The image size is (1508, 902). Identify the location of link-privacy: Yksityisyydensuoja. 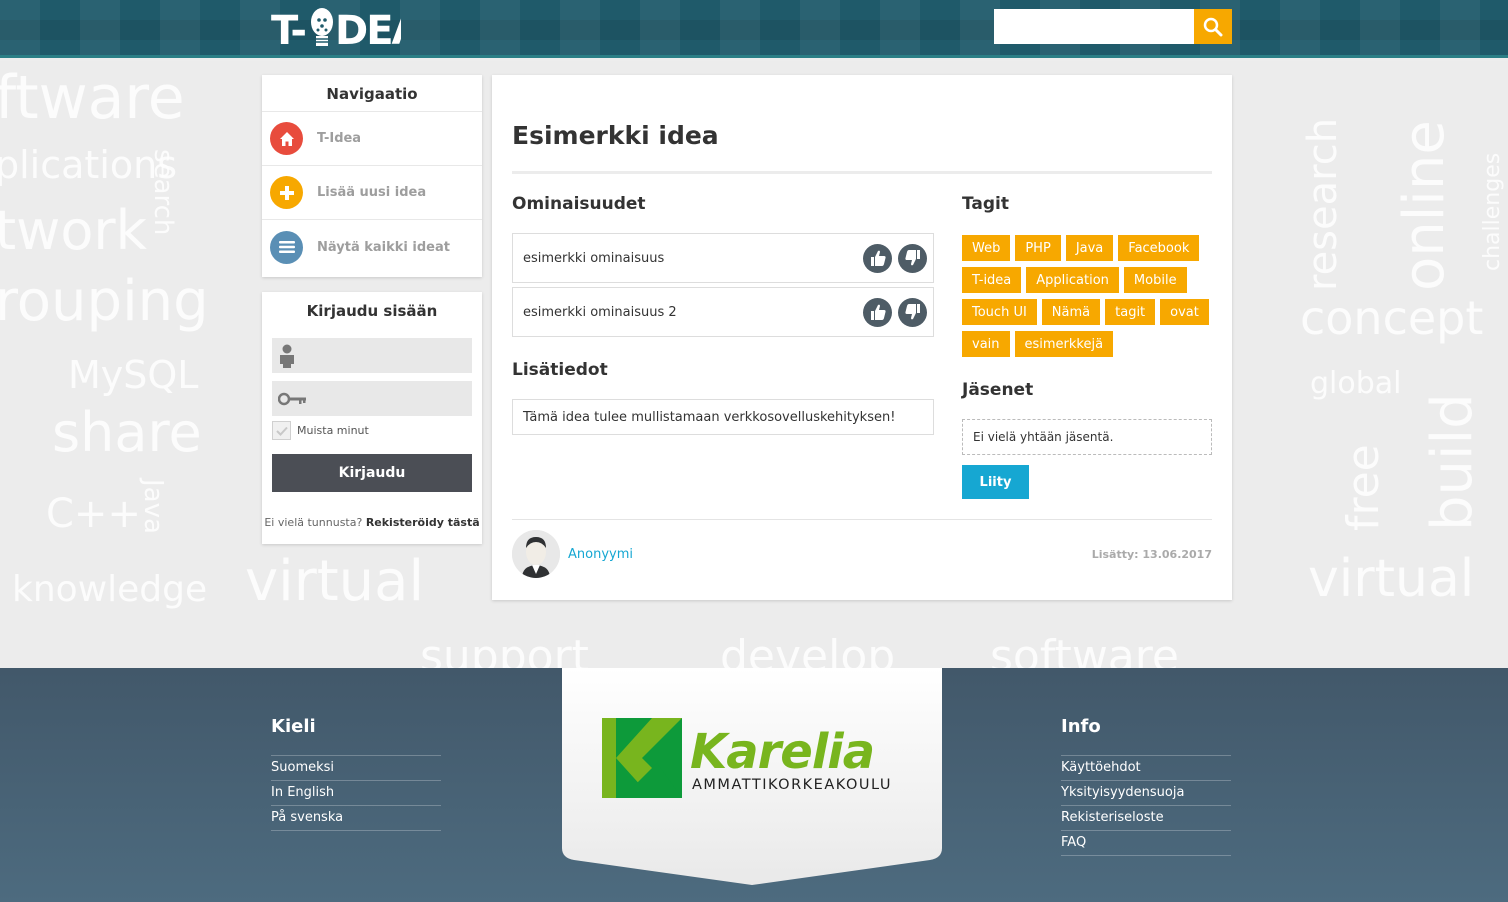
(1146, 793).